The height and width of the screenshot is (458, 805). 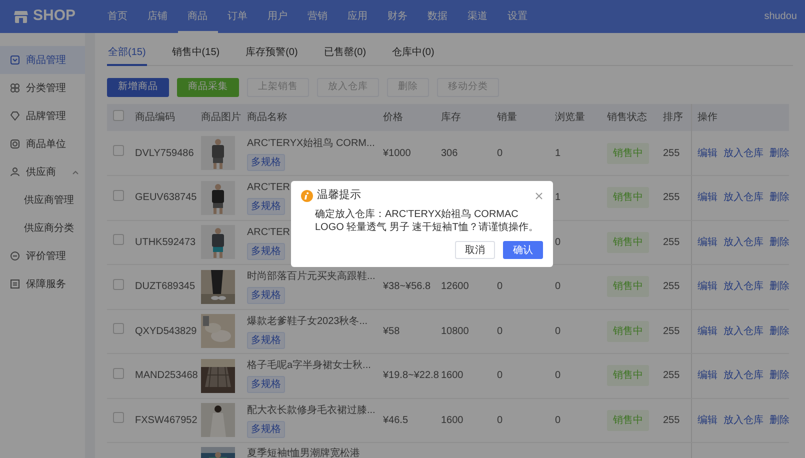 What do you see at coordinates (539, 196) in the screenshot?
I see `close-icon` at bounding box center [539, 196].